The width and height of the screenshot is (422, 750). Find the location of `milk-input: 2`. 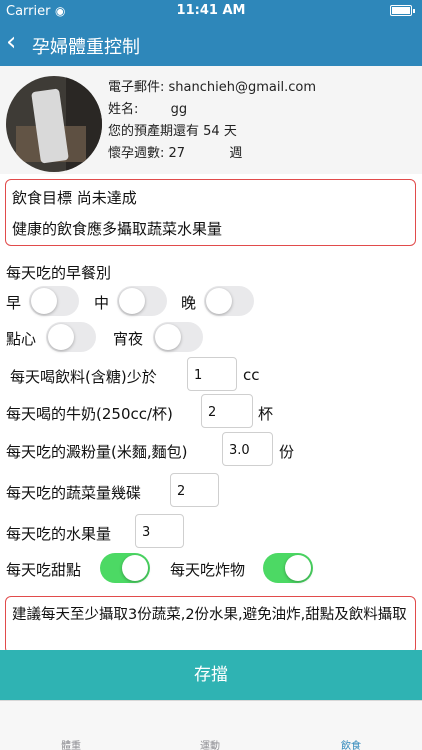

milk-input: 2 is located at coordinates (227, 411).